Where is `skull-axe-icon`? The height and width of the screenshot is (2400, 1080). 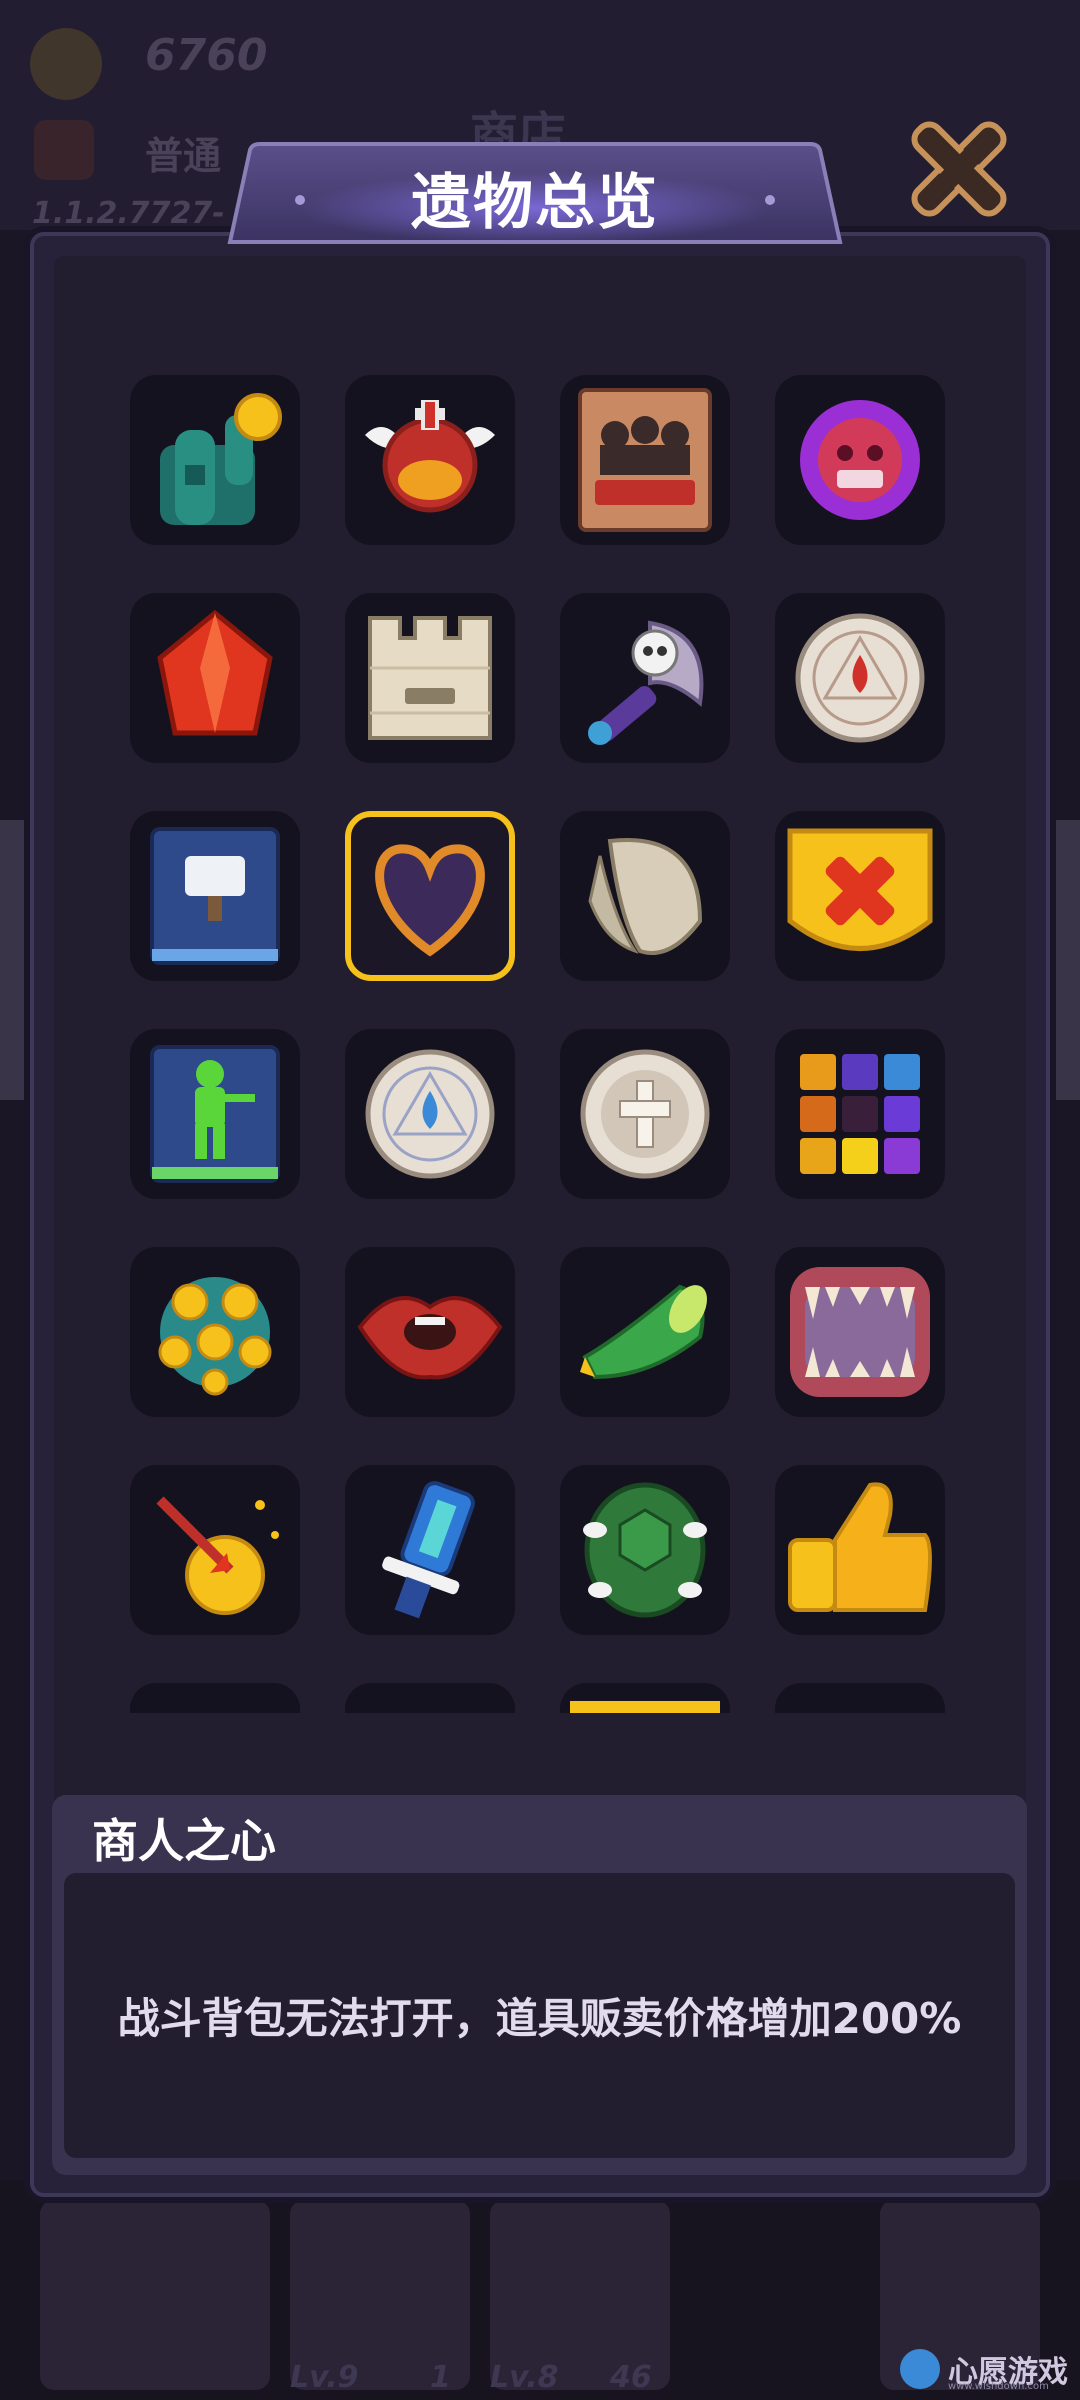
skull-axe-icon is located at coordinates (646, 682).